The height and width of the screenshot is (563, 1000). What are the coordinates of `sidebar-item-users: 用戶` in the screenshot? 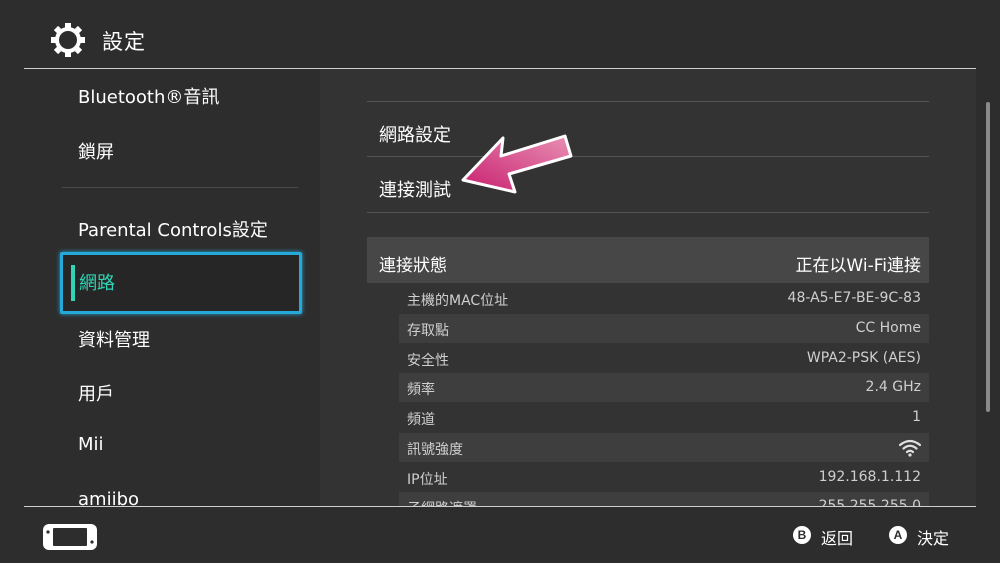 It's located at (96, 393).